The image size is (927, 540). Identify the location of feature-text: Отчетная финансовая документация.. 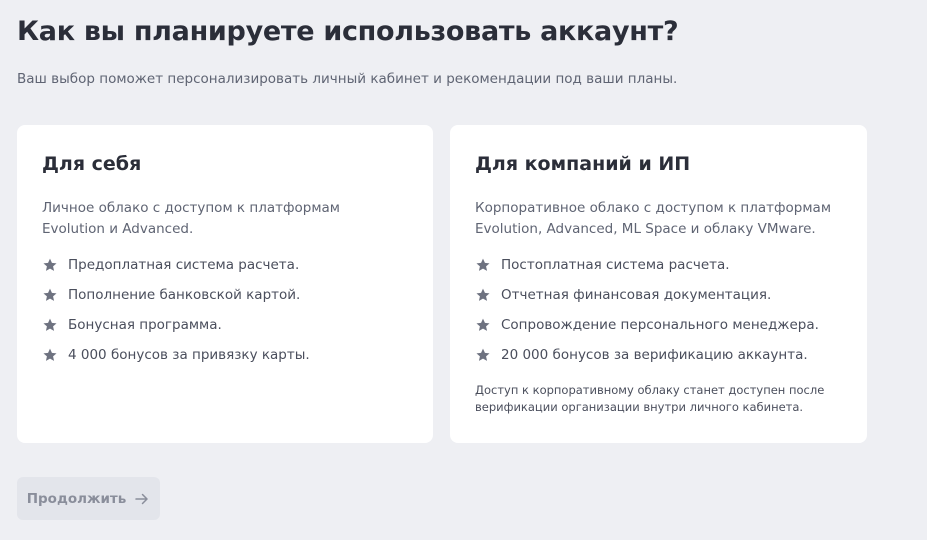
(636, 295).